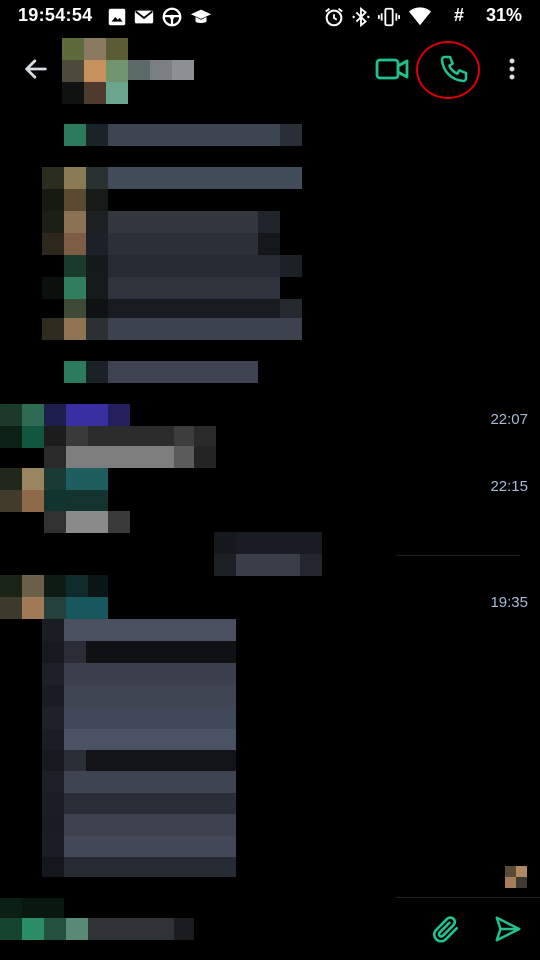  Describe the element at coordinates (504, 15) in the screenshot. I see `battery-percent: 31%` at that location.